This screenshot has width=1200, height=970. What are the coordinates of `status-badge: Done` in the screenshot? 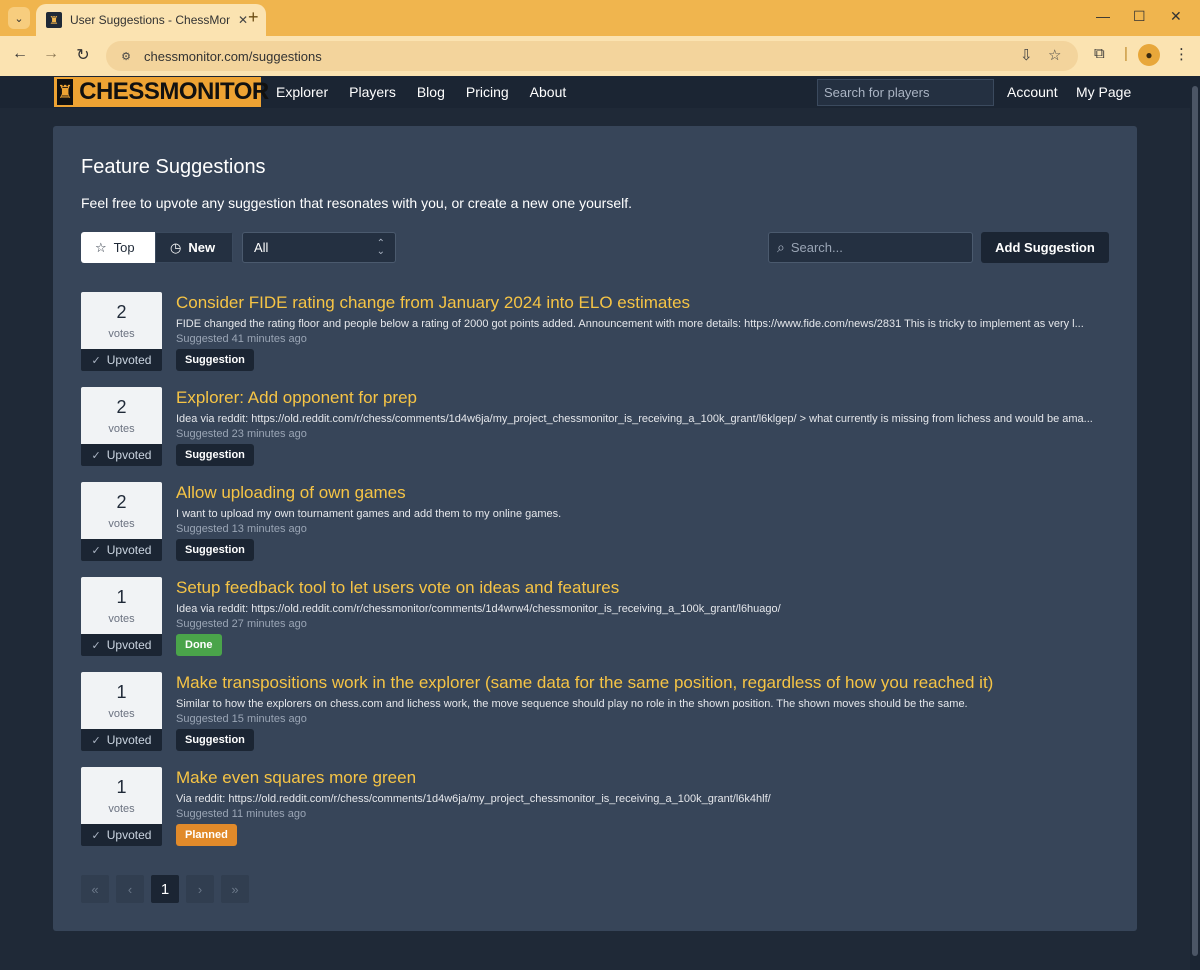 It's located at (199, 645).